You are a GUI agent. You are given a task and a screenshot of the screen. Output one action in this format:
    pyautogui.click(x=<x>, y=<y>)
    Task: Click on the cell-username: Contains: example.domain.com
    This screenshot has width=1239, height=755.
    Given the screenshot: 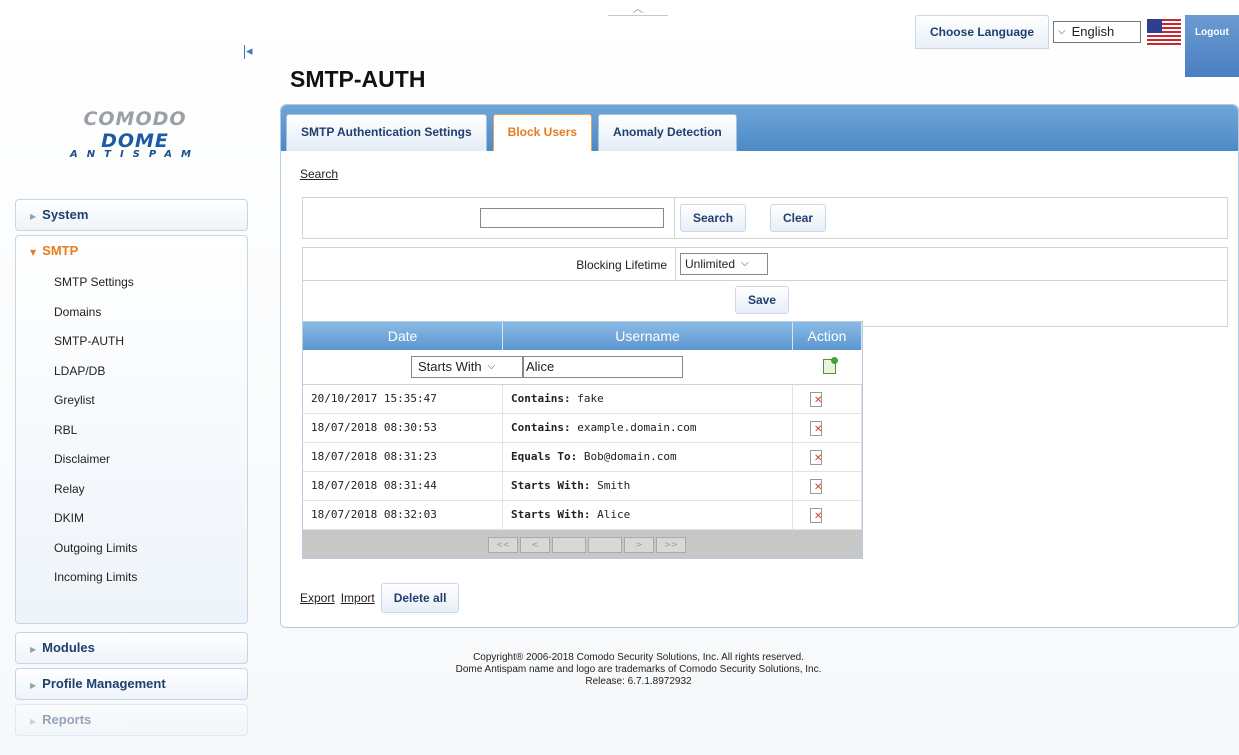 What is the action you would take?
    pyautogui.click(x=648, y=428)
    